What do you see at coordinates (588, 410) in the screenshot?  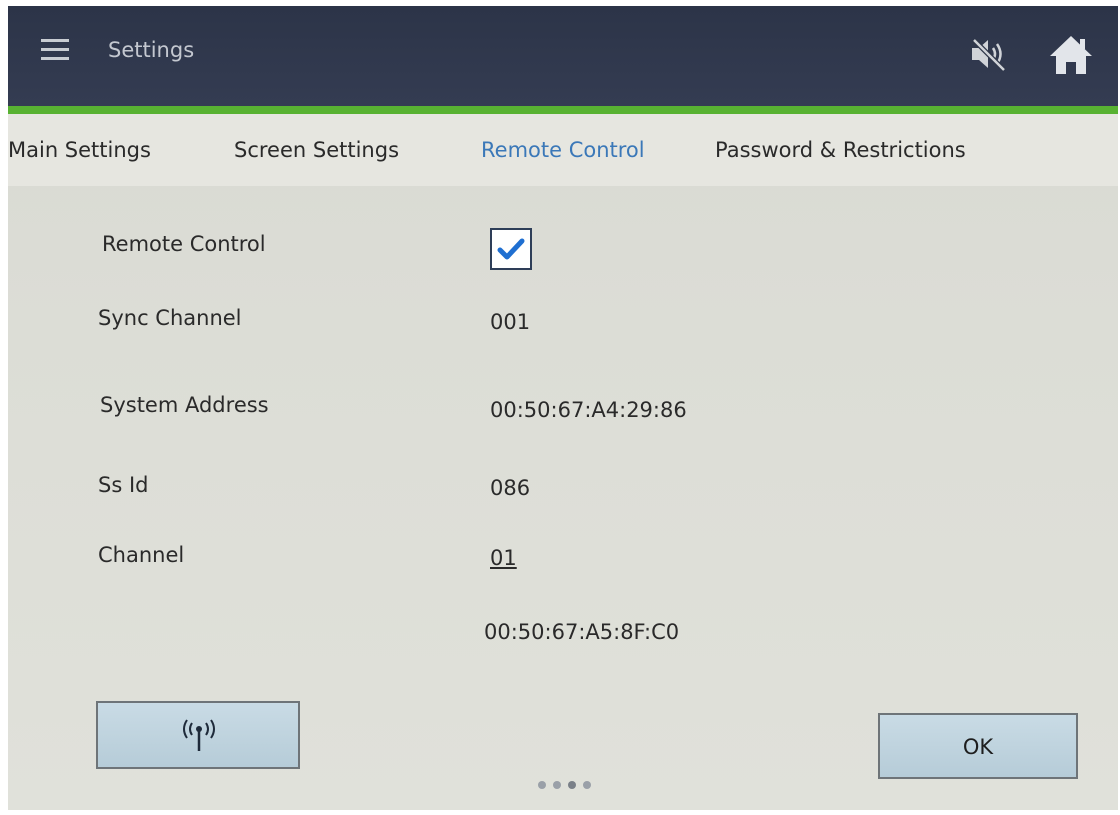 I see `system-address-value: 00:50:67:A4:29:86` at bounding box center [588, 410].